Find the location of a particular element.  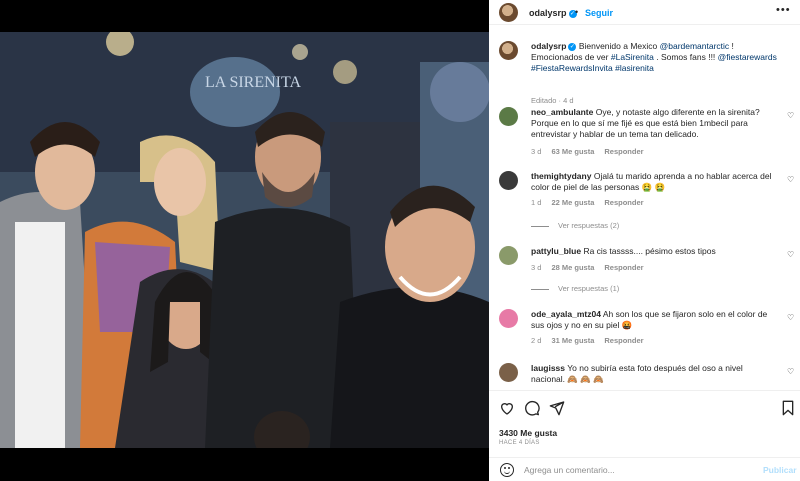

emoji-icon is located at coordinates (507, 470).